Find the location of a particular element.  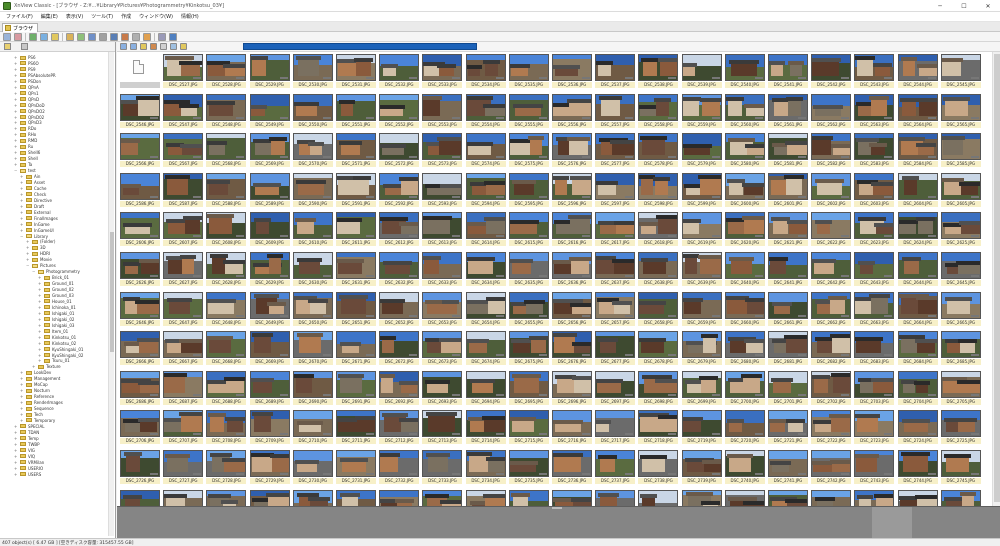

image-thumbnail: DSC_2646.JPG is located at coordinates (140, 310).